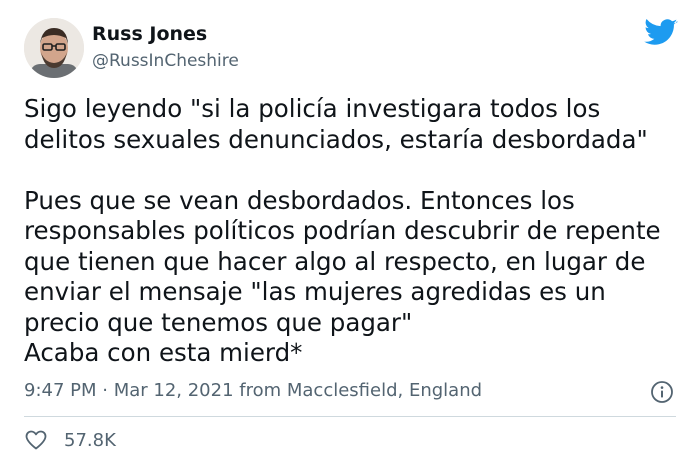 The height and width of the screenshot is (471, 700). I want to click on twitter-bird-icon, so click(661, 33).